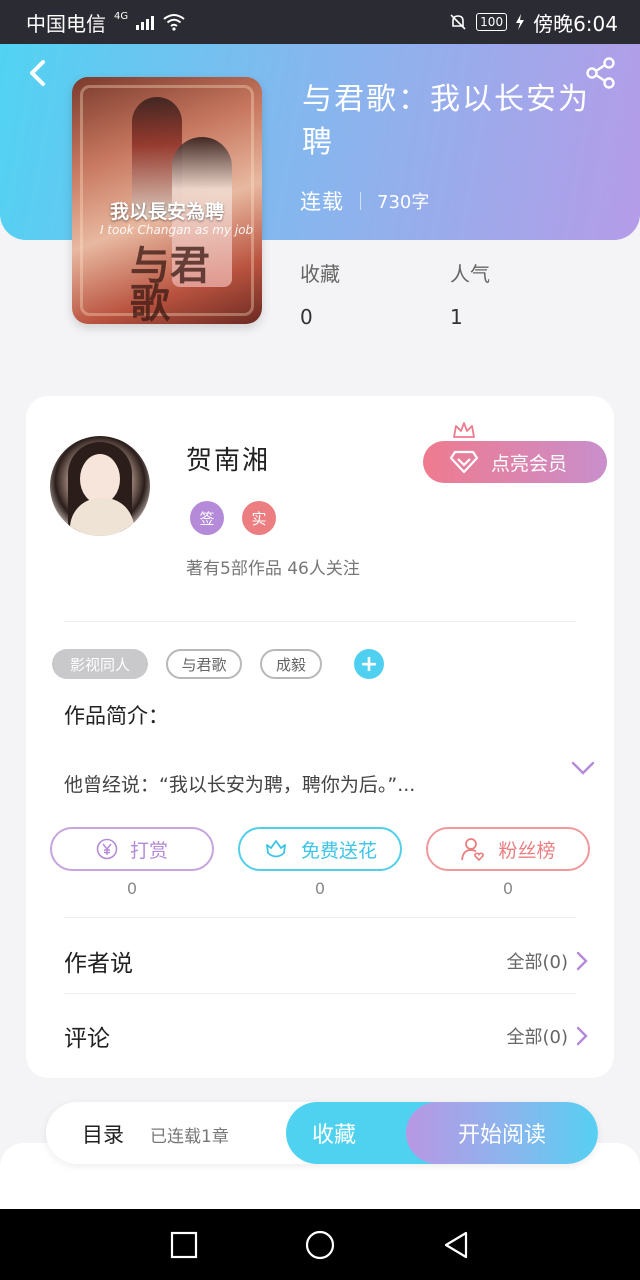  I want to click on fans-rank-button: 粉丝榜, so click(508, 849).